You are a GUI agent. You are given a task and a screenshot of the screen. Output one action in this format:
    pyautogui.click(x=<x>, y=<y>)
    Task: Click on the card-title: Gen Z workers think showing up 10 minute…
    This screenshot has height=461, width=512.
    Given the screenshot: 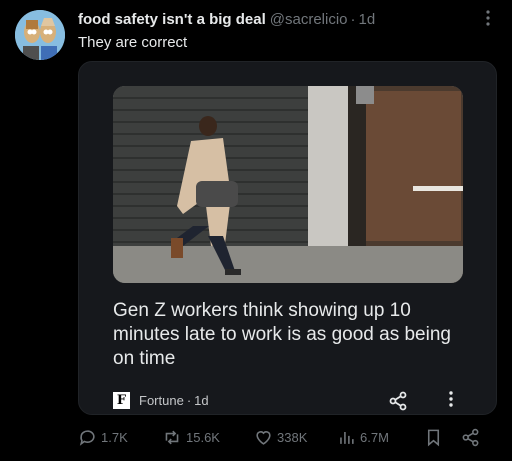 What is the action you would take?
    pyautogui.click(x=293, y=335)
    